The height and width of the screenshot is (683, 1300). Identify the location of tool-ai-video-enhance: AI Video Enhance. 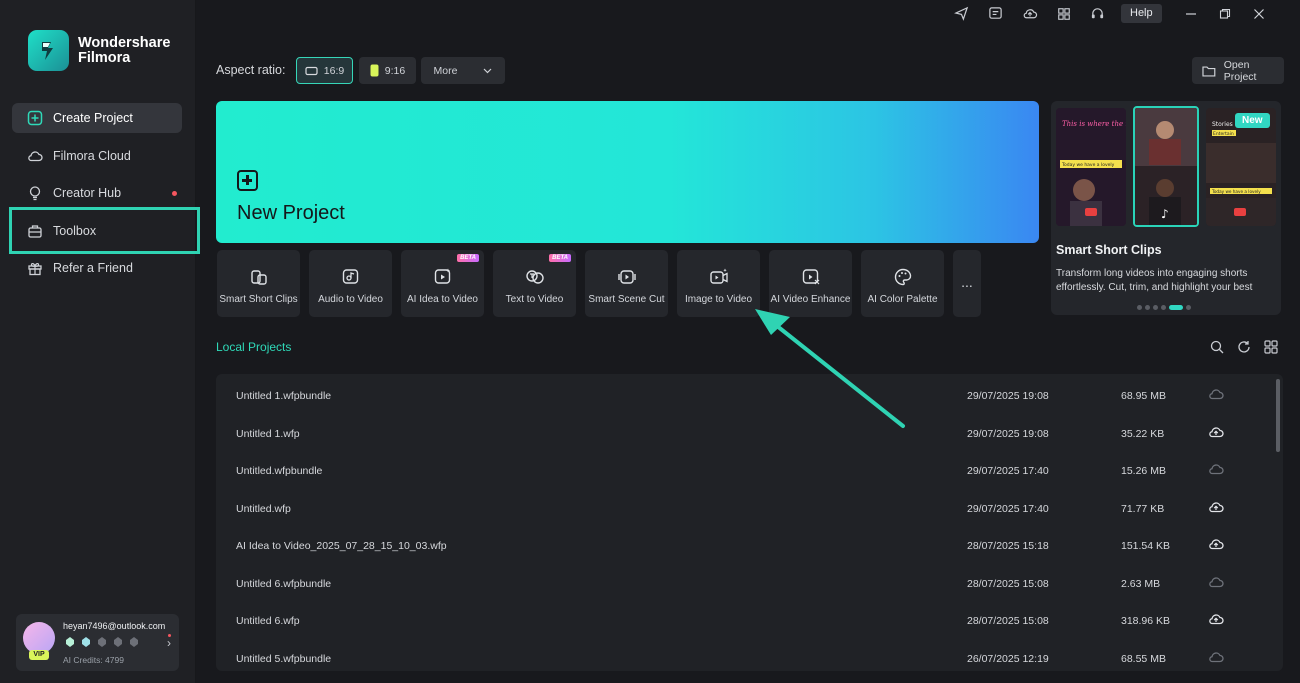
(810, 283).